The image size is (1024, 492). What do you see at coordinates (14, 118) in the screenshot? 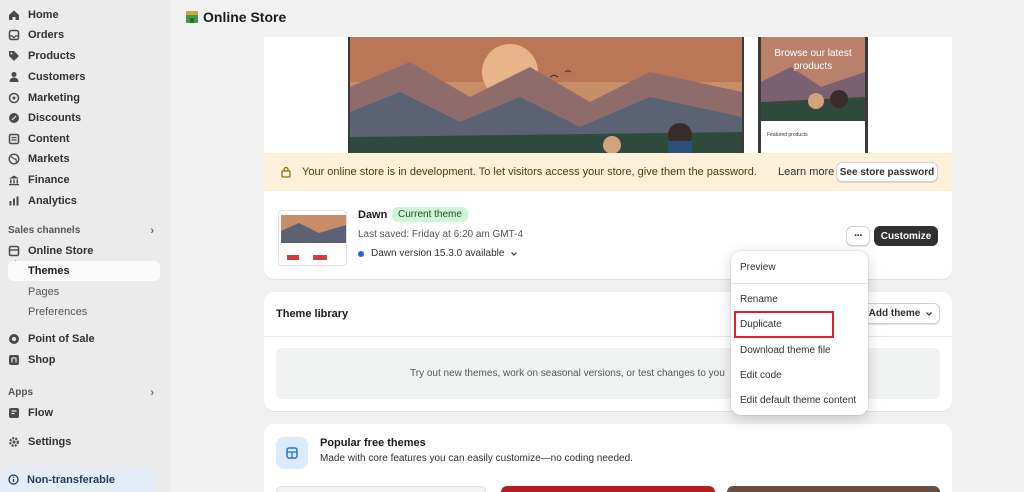
I see `discount-icon` at bounding box center [14, 118].